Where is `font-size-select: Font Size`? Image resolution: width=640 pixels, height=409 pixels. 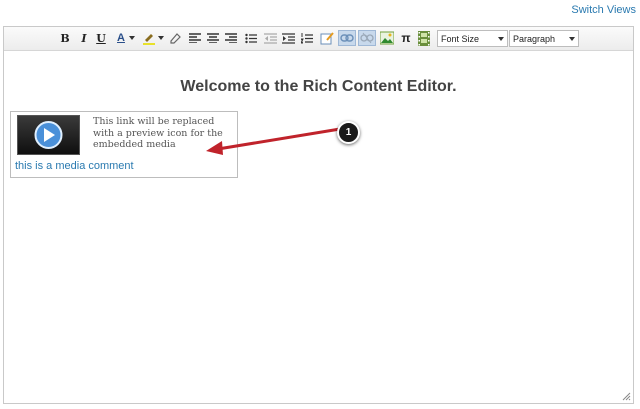
font-size-select: Font Size is located at coordinates (472, 38).